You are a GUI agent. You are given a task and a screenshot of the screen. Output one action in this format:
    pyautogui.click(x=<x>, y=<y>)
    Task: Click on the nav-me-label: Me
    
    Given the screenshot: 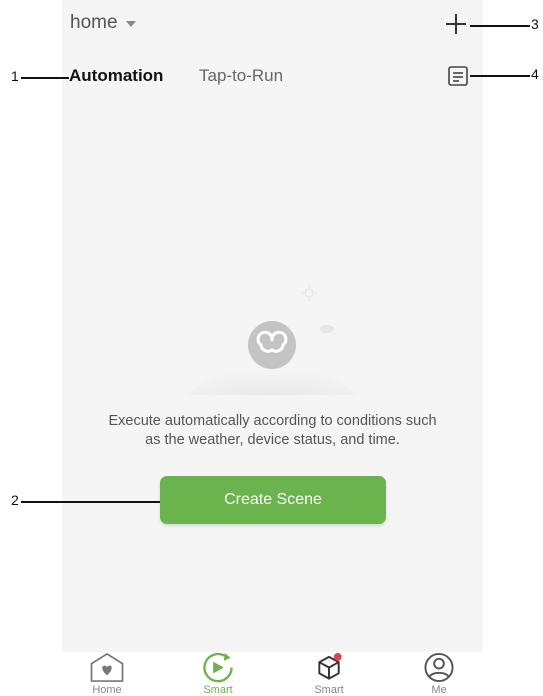 What is the action you would take?
    pyautogui.click(x=439, y=690)
    